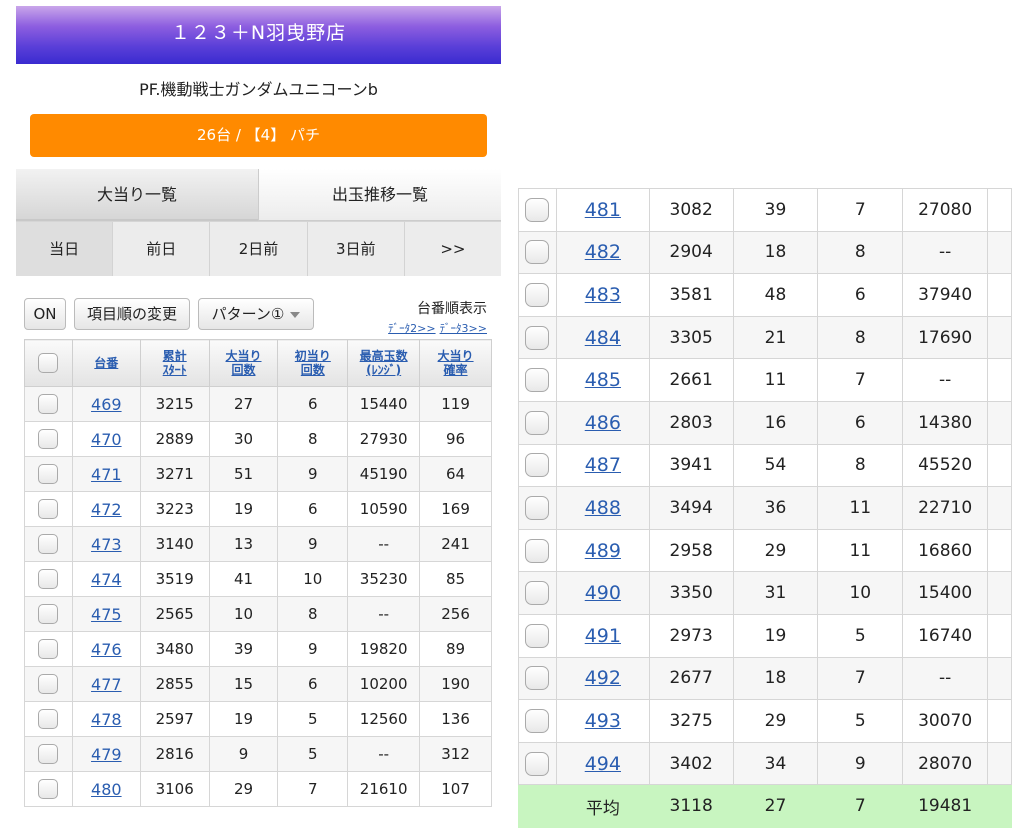 The image size is (1024, 828). What do you see at coordinates (603, 721) in the screenshot?
I see `machine-number-link: 493` at bounding box center [603, 721].